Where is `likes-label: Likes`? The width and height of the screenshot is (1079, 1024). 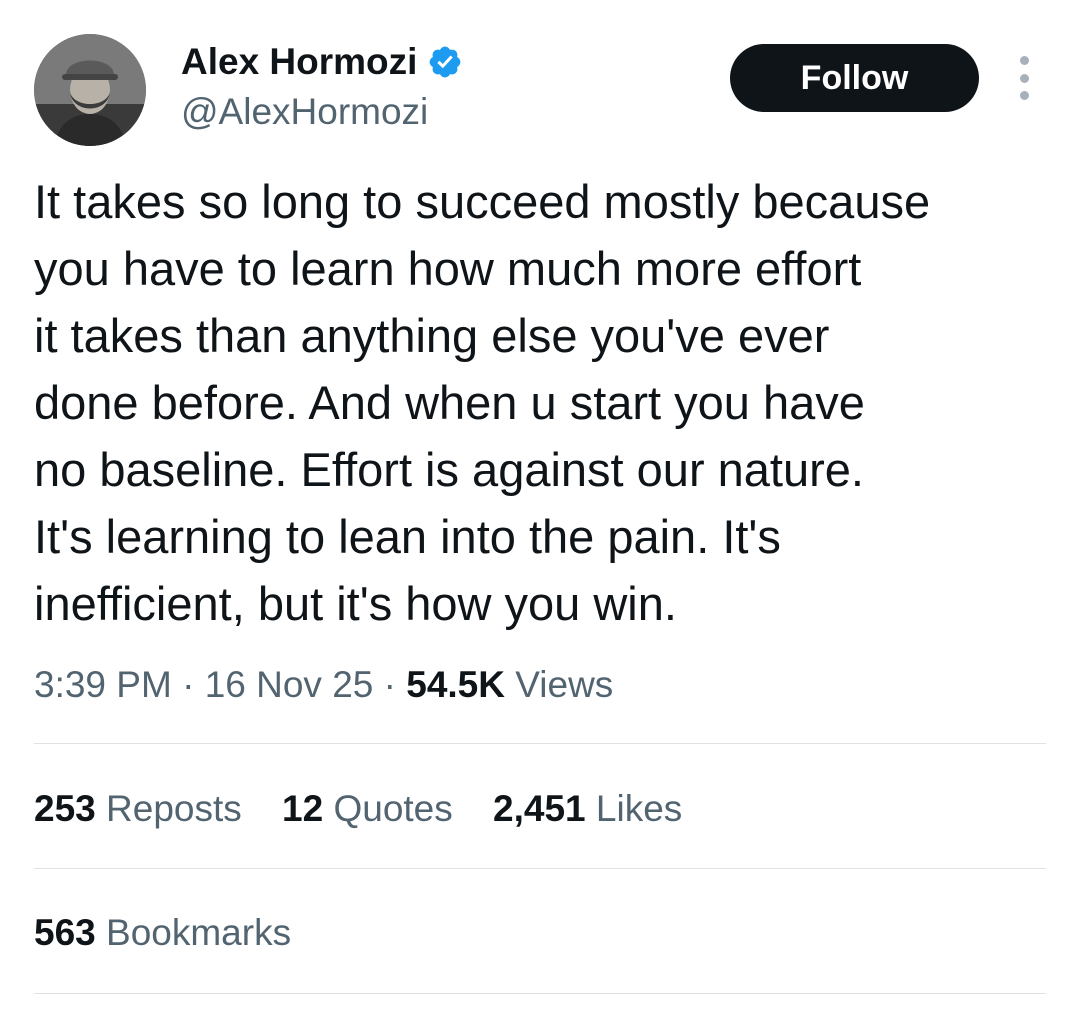 likes-label: Likes is located at coordinates (639, 808).